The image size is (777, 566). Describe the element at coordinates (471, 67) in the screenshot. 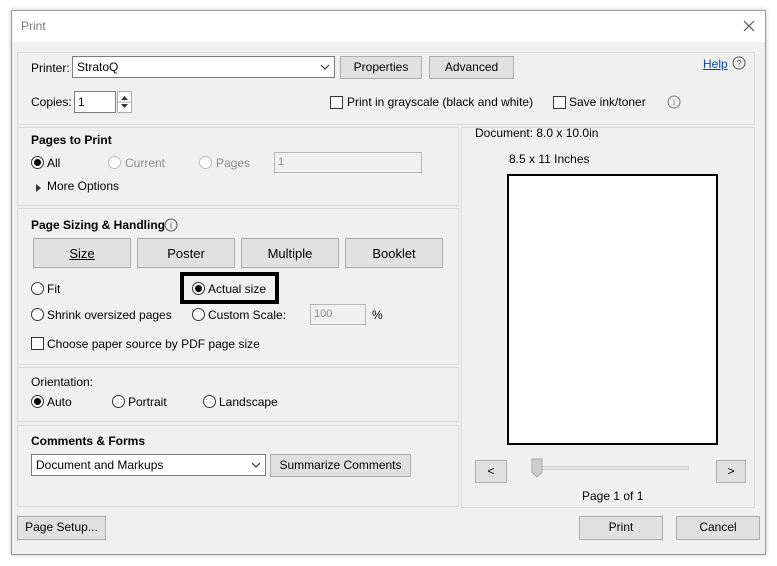

I see `advanced-button: Advanced` at that location.